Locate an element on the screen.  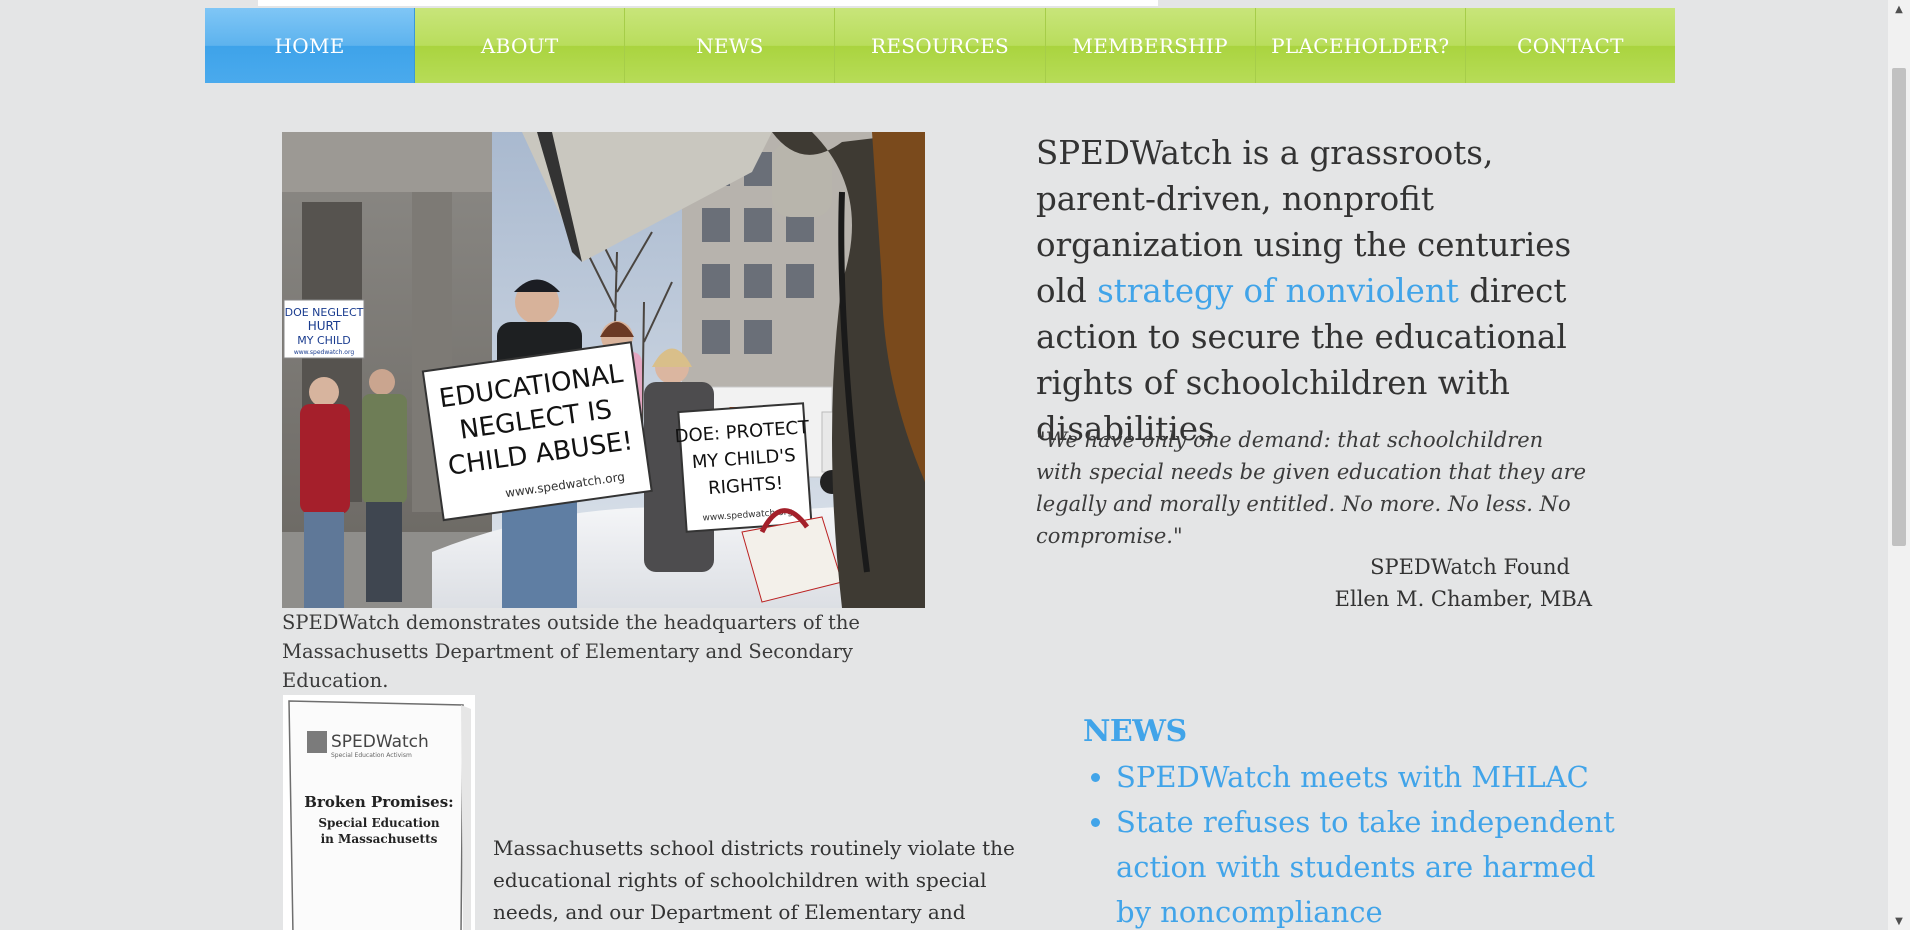
top-white-strip is located at coordinates (708, 3).